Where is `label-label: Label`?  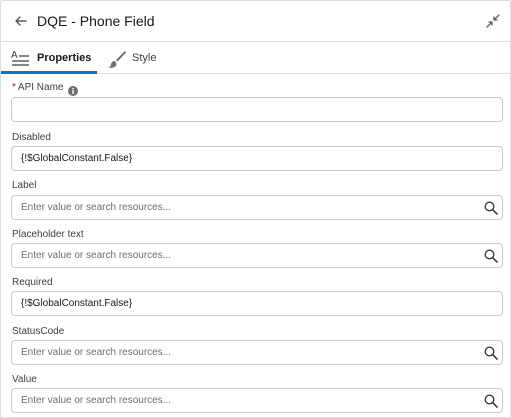 label-label: Label is located at coordinates (24, 185).